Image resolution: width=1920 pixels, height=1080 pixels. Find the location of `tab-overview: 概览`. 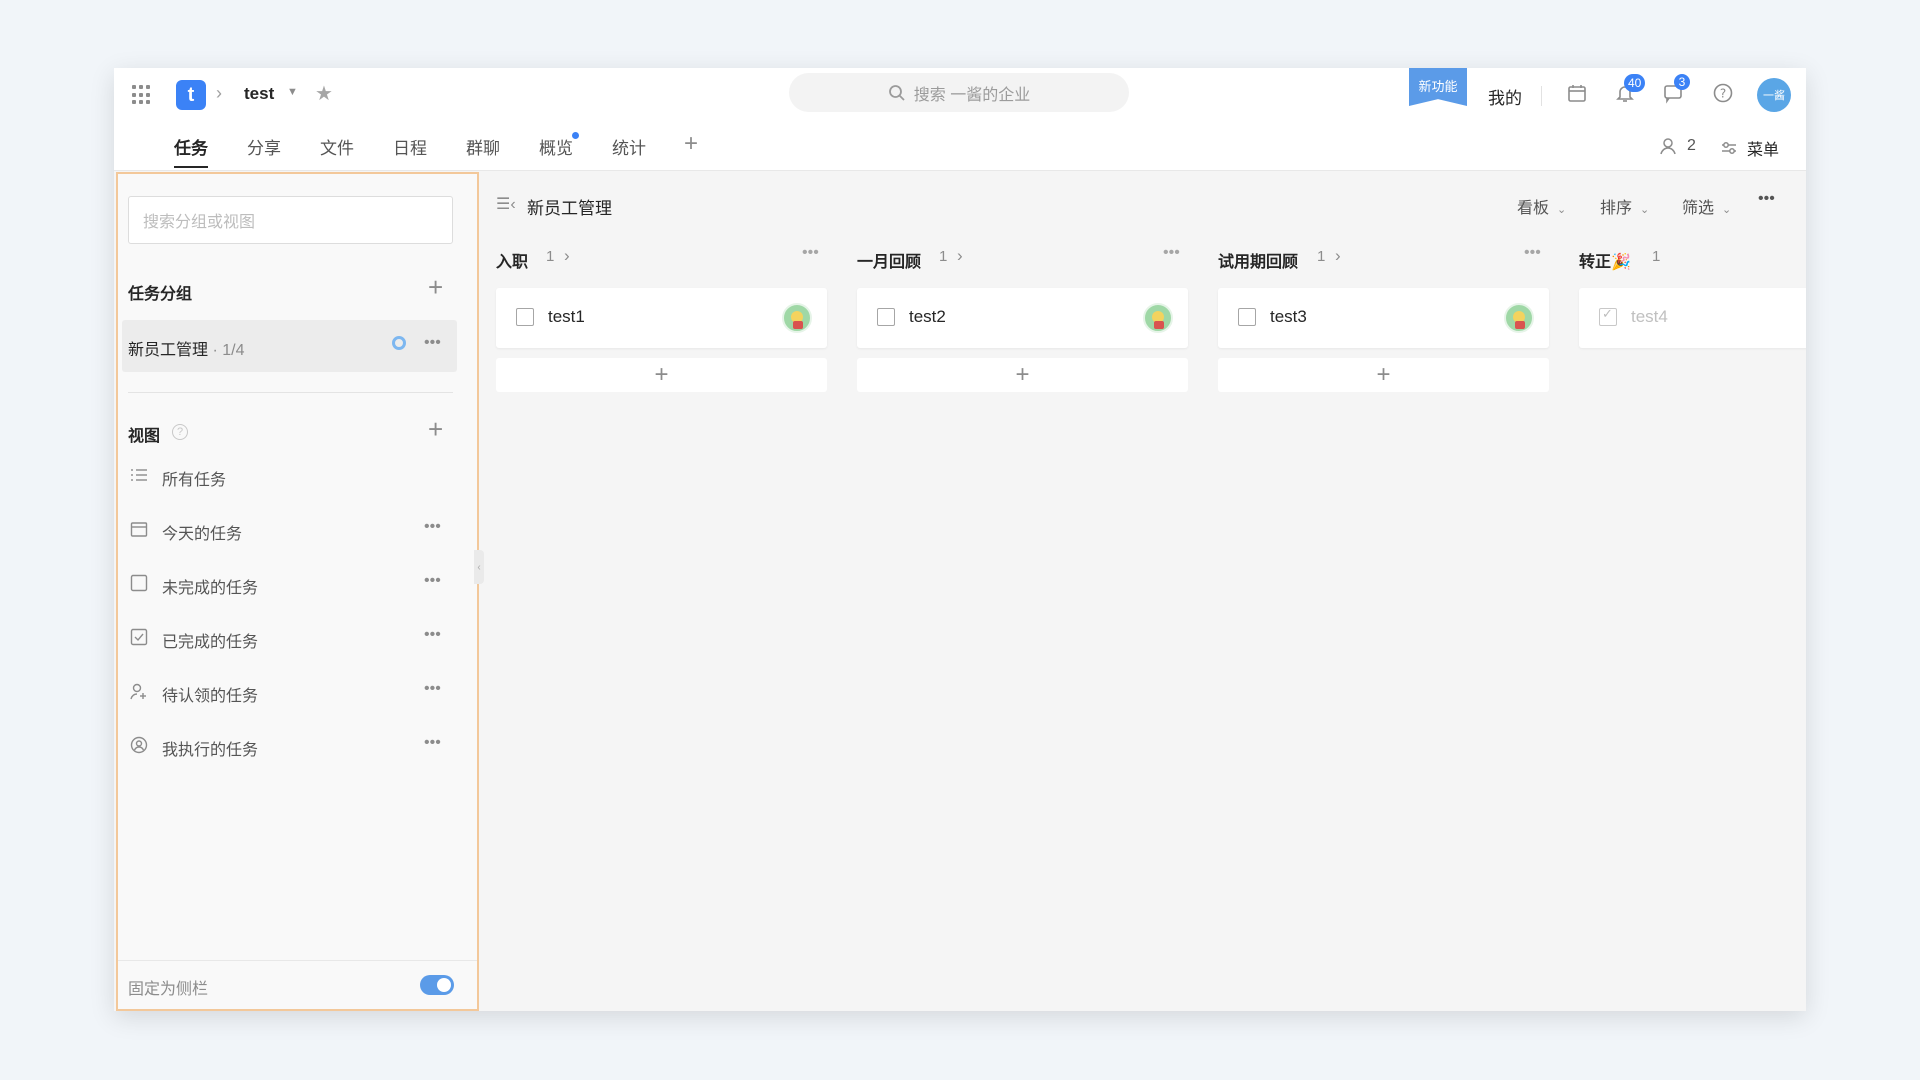

tab-overview: 概览 is located at coordinates (559, 145).